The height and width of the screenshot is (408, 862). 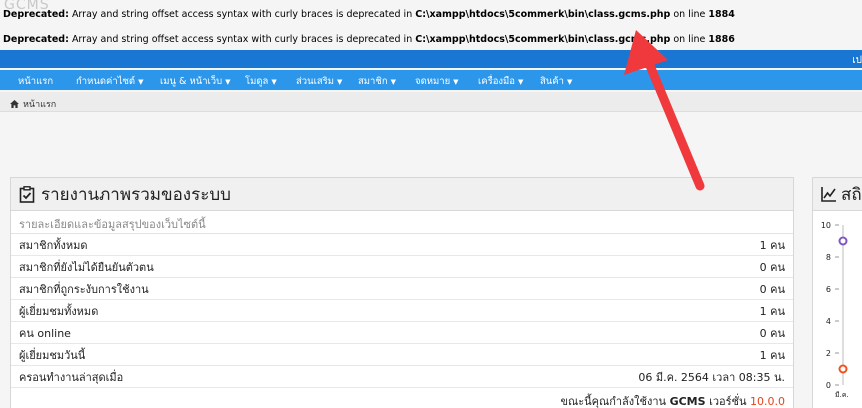 What do you see at coordinates (857, 60) in the screenshot?
I see `user-menu-text: เป` at bounding box center [857, 60].